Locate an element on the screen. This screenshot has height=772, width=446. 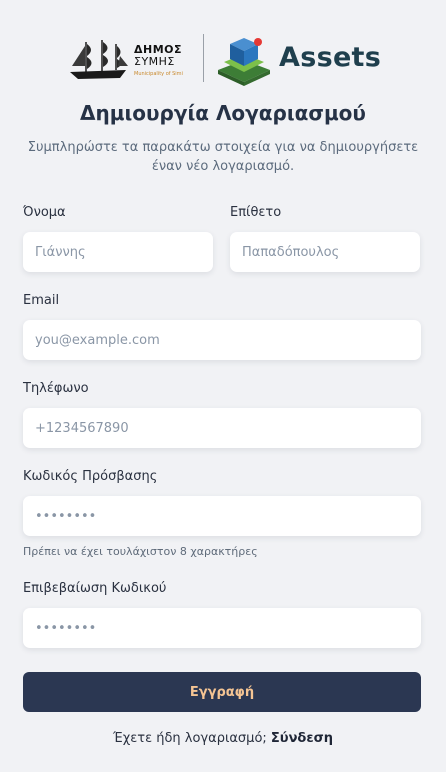
email-input is located at coordinates (222, 340).